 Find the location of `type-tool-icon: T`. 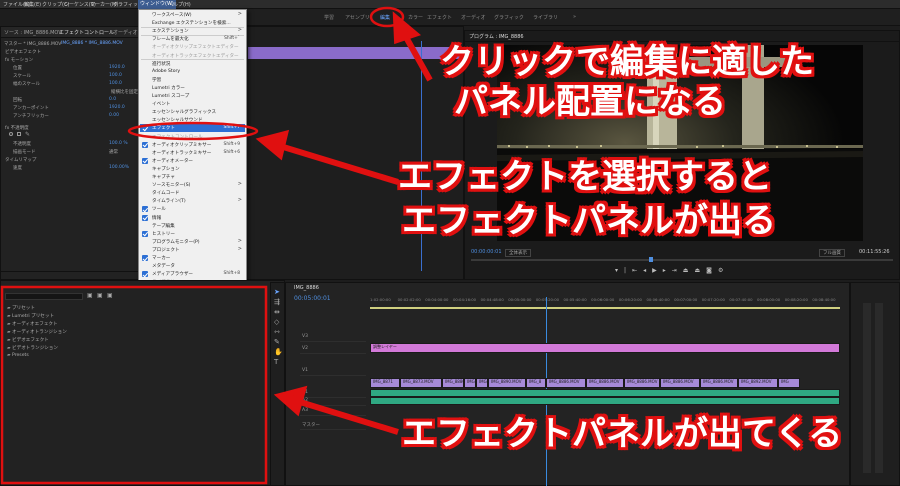

type-tool-icon: T is located at coordinates (278, 362).